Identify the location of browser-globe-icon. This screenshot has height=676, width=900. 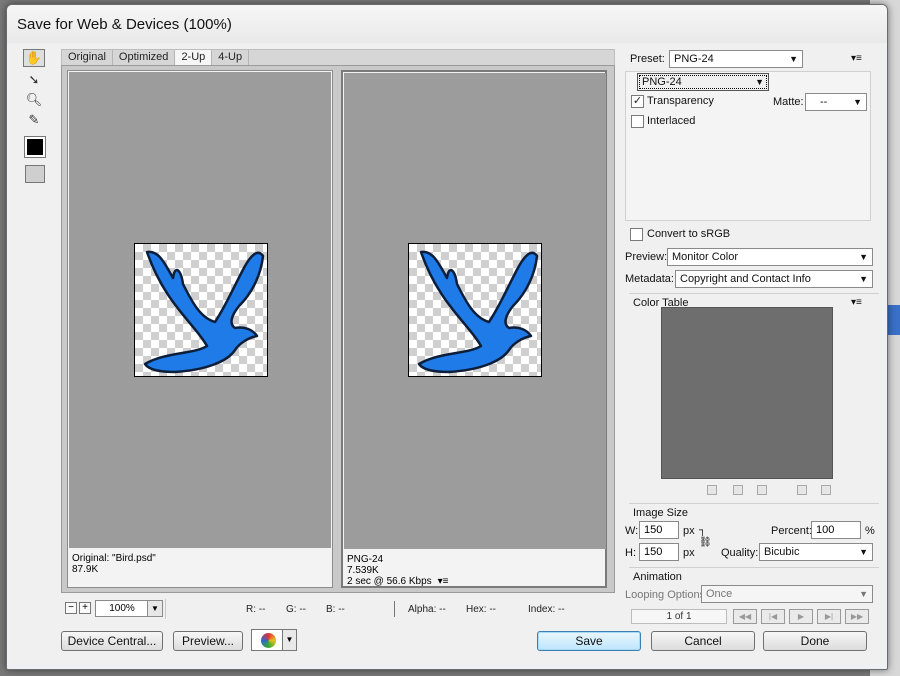
(268, 640).